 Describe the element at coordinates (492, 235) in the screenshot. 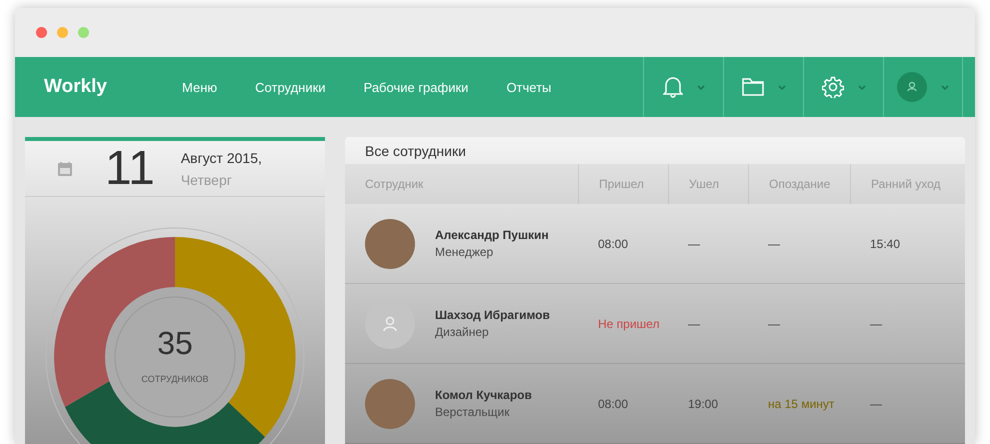

I see `employee-name: Александр Пушкин` at that location.